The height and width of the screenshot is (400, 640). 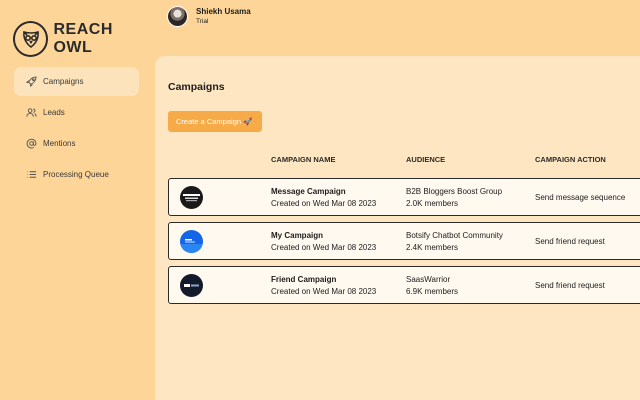 What do you see at coordinates (59, 143) in the screenshot?
I see `sidebar-item-label: Mentions` at bounding box center [59, 143].